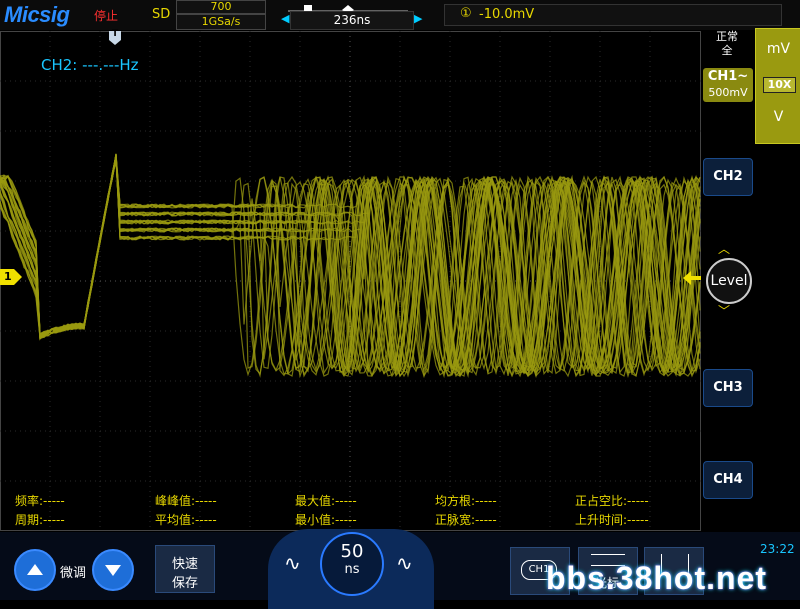  Describe the element at coordinates (728, 388) in the screenshot. I see `ch3-button: CH3` at that location.